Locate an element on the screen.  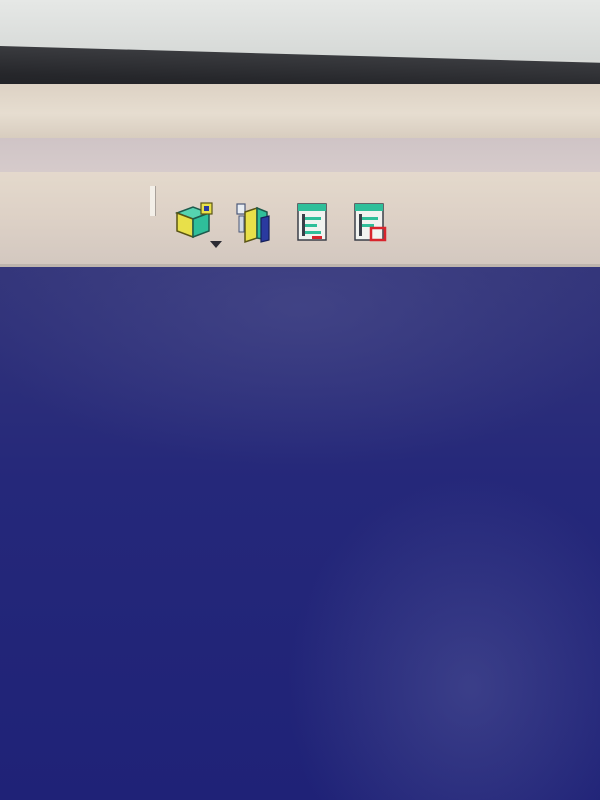
main-toolbar is located at coordinates (300, 219).